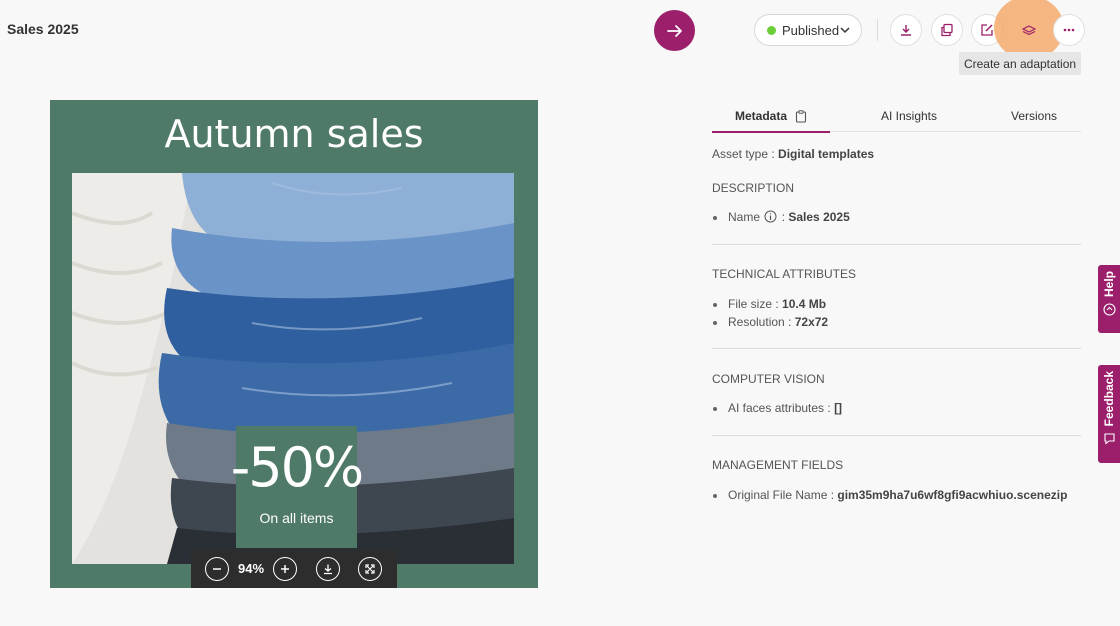  What do you see at coordinates (811, 30) in the screenshot?
I see `status-label: Published` at bounding box center [811, 30].